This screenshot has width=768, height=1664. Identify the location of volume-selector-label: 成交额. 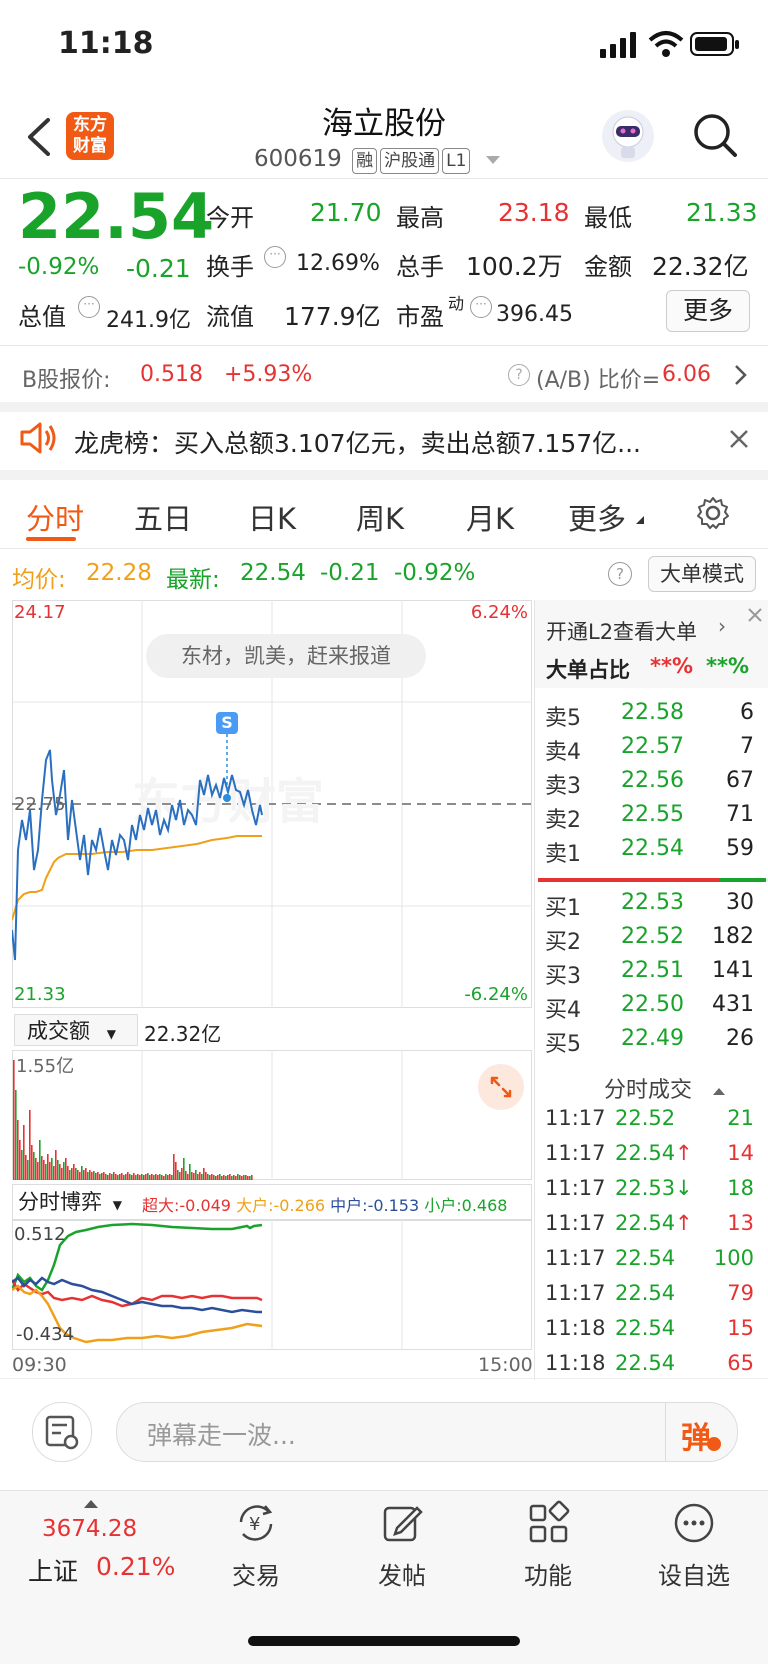
(58, 1031).